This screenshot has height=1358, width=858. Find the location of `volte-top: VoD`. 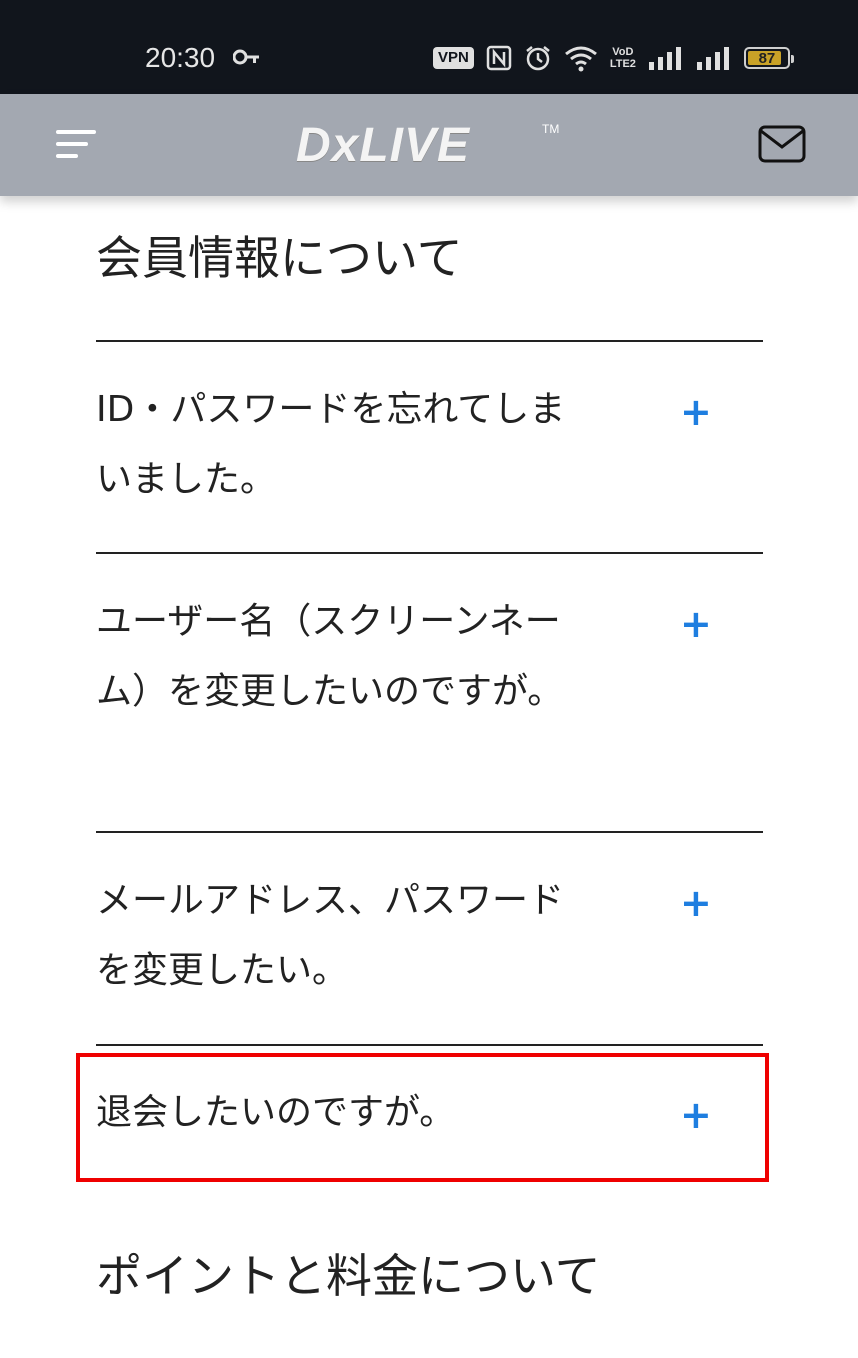

volte-top: VoD is located at coordinates (623, 52).